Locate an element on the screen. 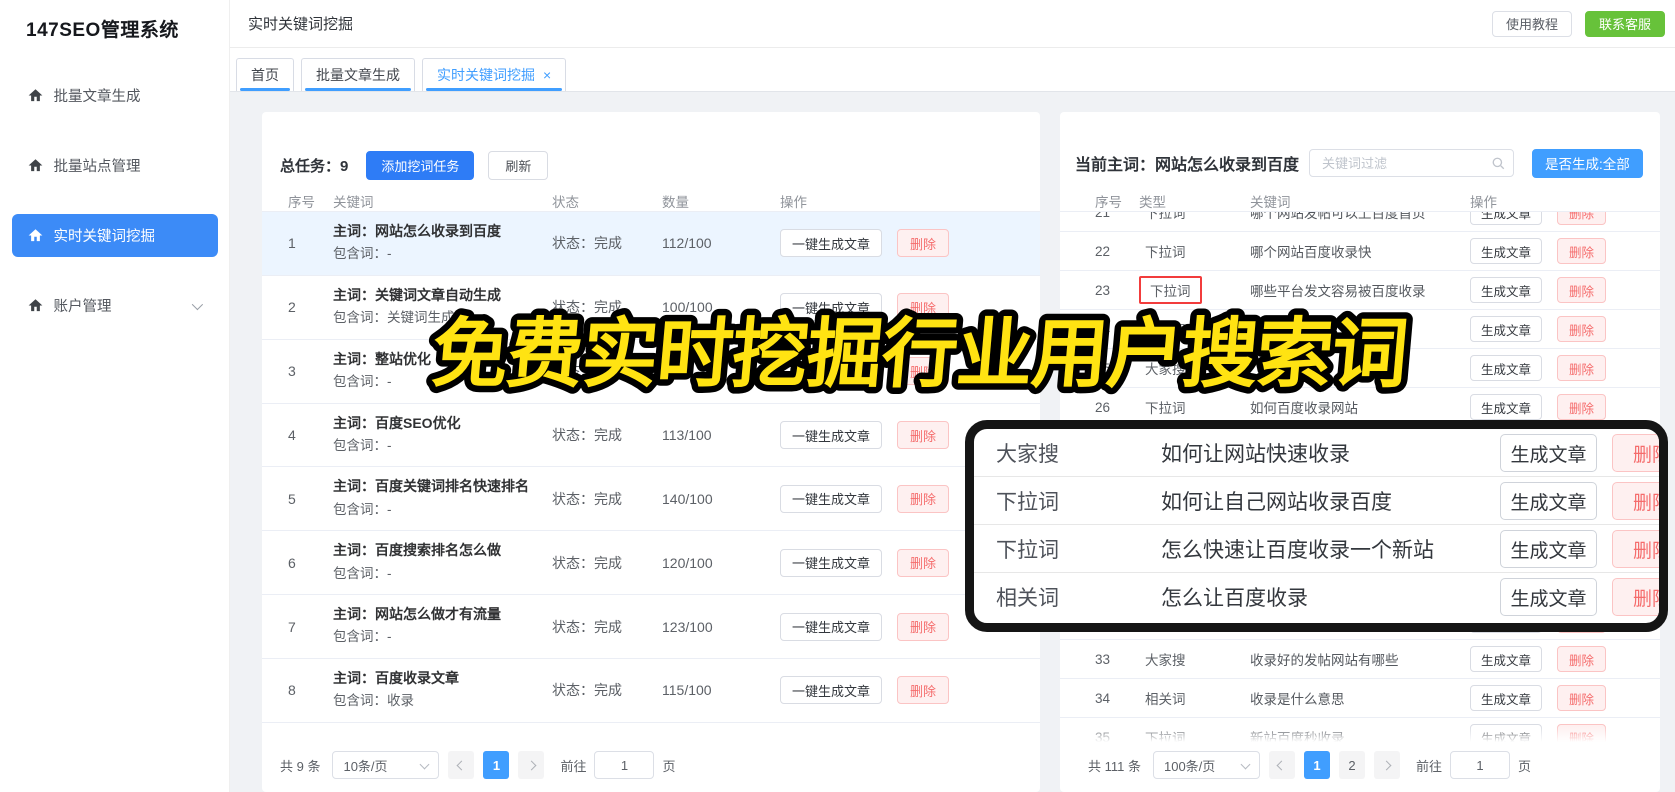 Image resolution: width=1675 pixels, height=792 pixels. table-row: 21 下拉词 哪个网站发帖可以上百度首页 生成文章 删除 is located at coordinates (1360, 222).